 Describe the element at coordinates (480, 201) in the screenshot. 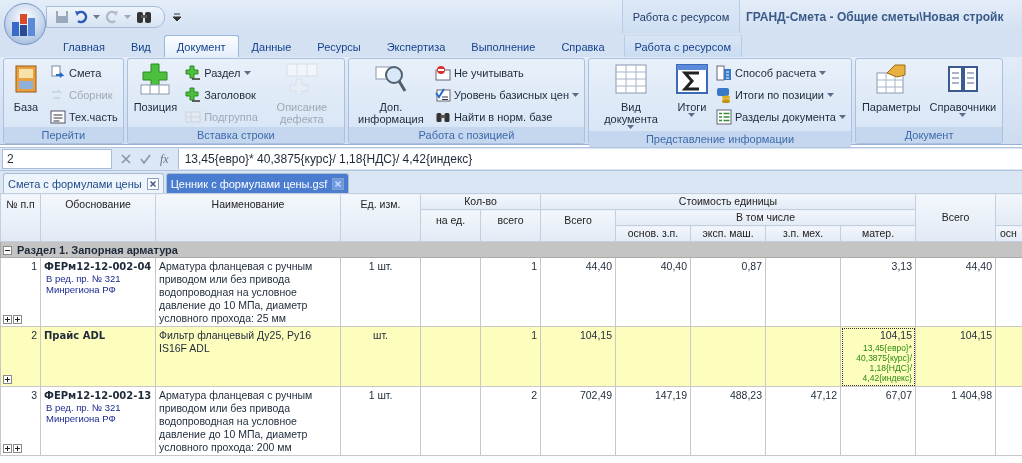

I see `column-header: Кол-во` at that location.